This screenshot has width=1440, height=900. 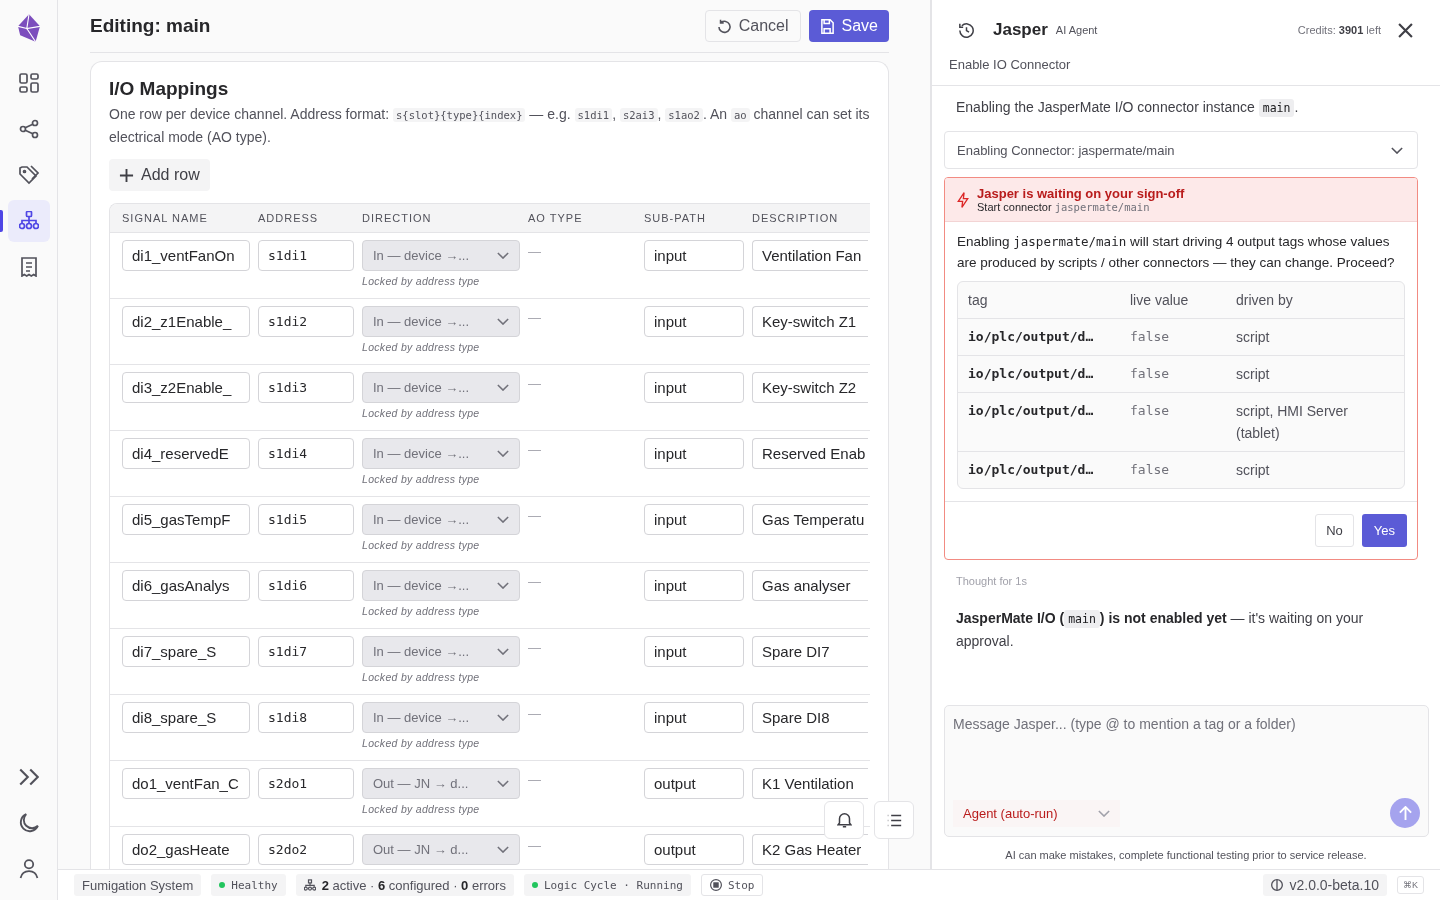 I want to click on address-field: s1di1, so click(x=306, y=255).